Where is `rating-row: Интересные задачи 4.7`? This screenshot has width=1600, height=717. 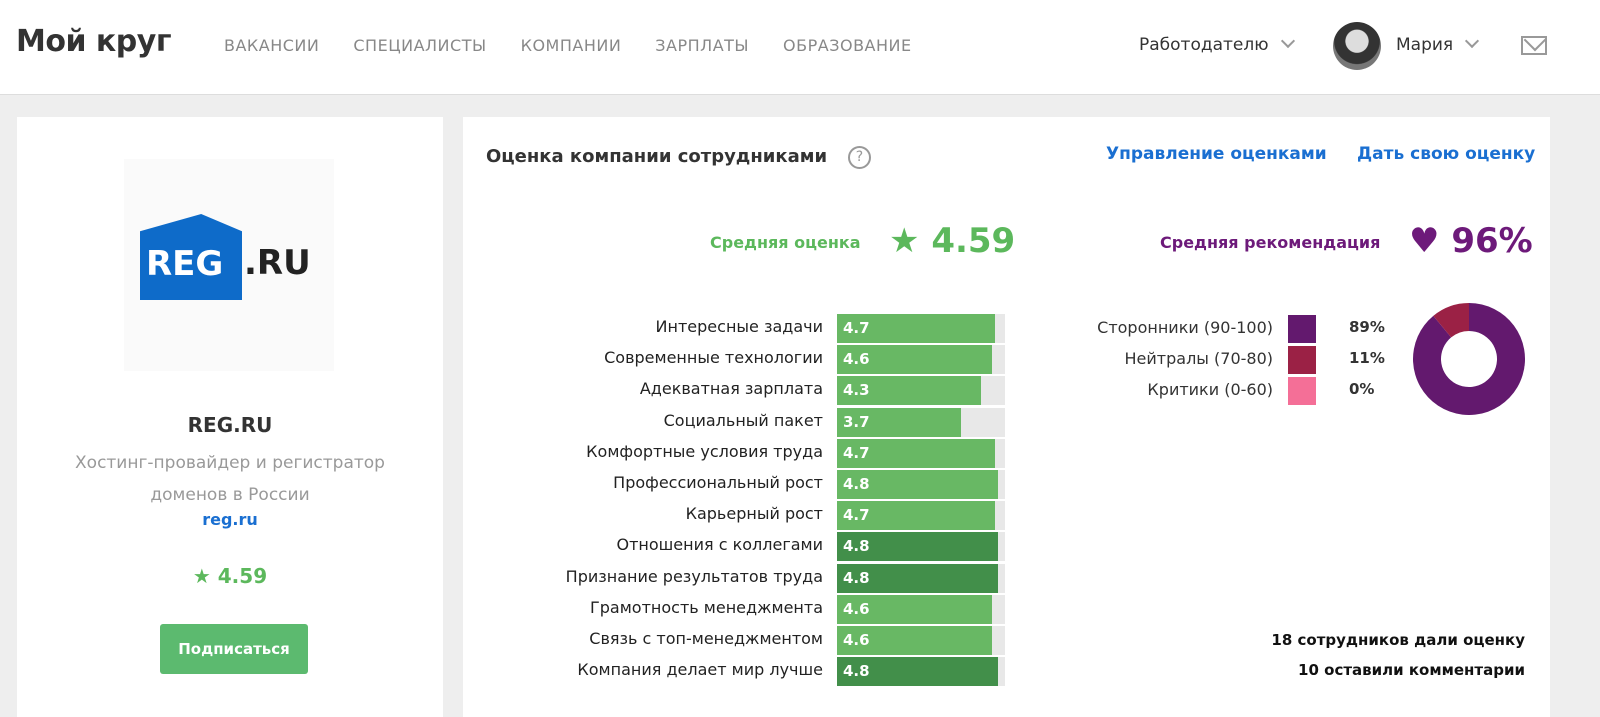 rating-row: Интересные задачи 4.7 is located at coordinates (743, 328).